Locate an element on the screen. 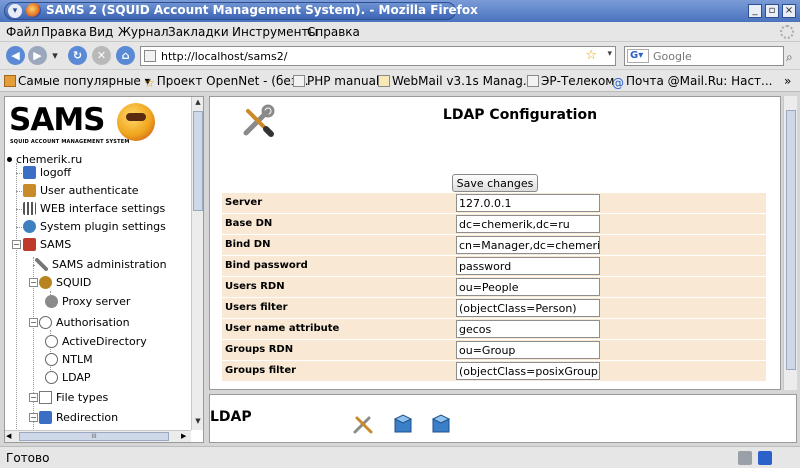  field-label: Groups RDN is located at coordinates (259, 349).